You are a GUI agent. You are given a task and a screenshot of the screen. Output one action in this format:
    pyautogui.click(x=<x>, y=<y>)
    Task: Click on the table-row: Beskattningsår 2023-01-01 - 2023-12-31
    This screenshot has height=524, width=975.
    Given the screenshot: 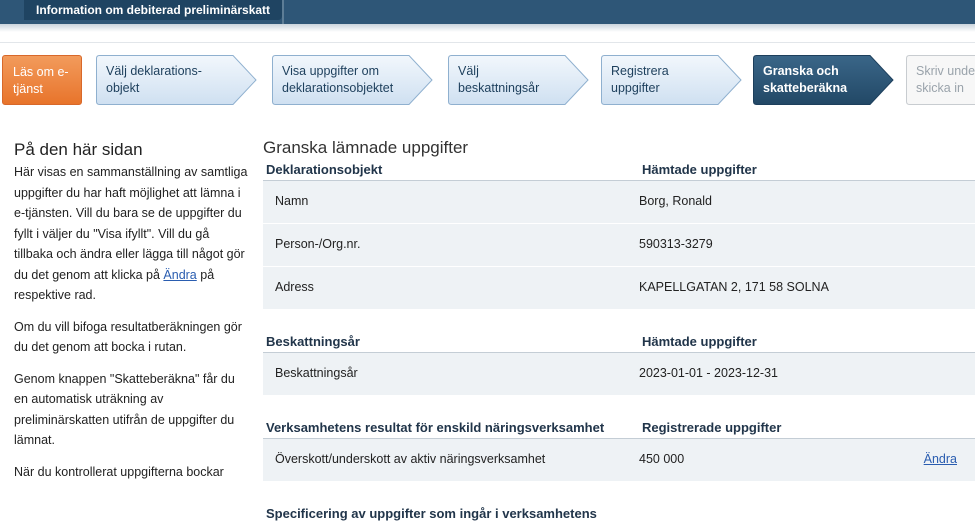 What is the action you would take?
    pyautogui.click(x=619, y=374)
    